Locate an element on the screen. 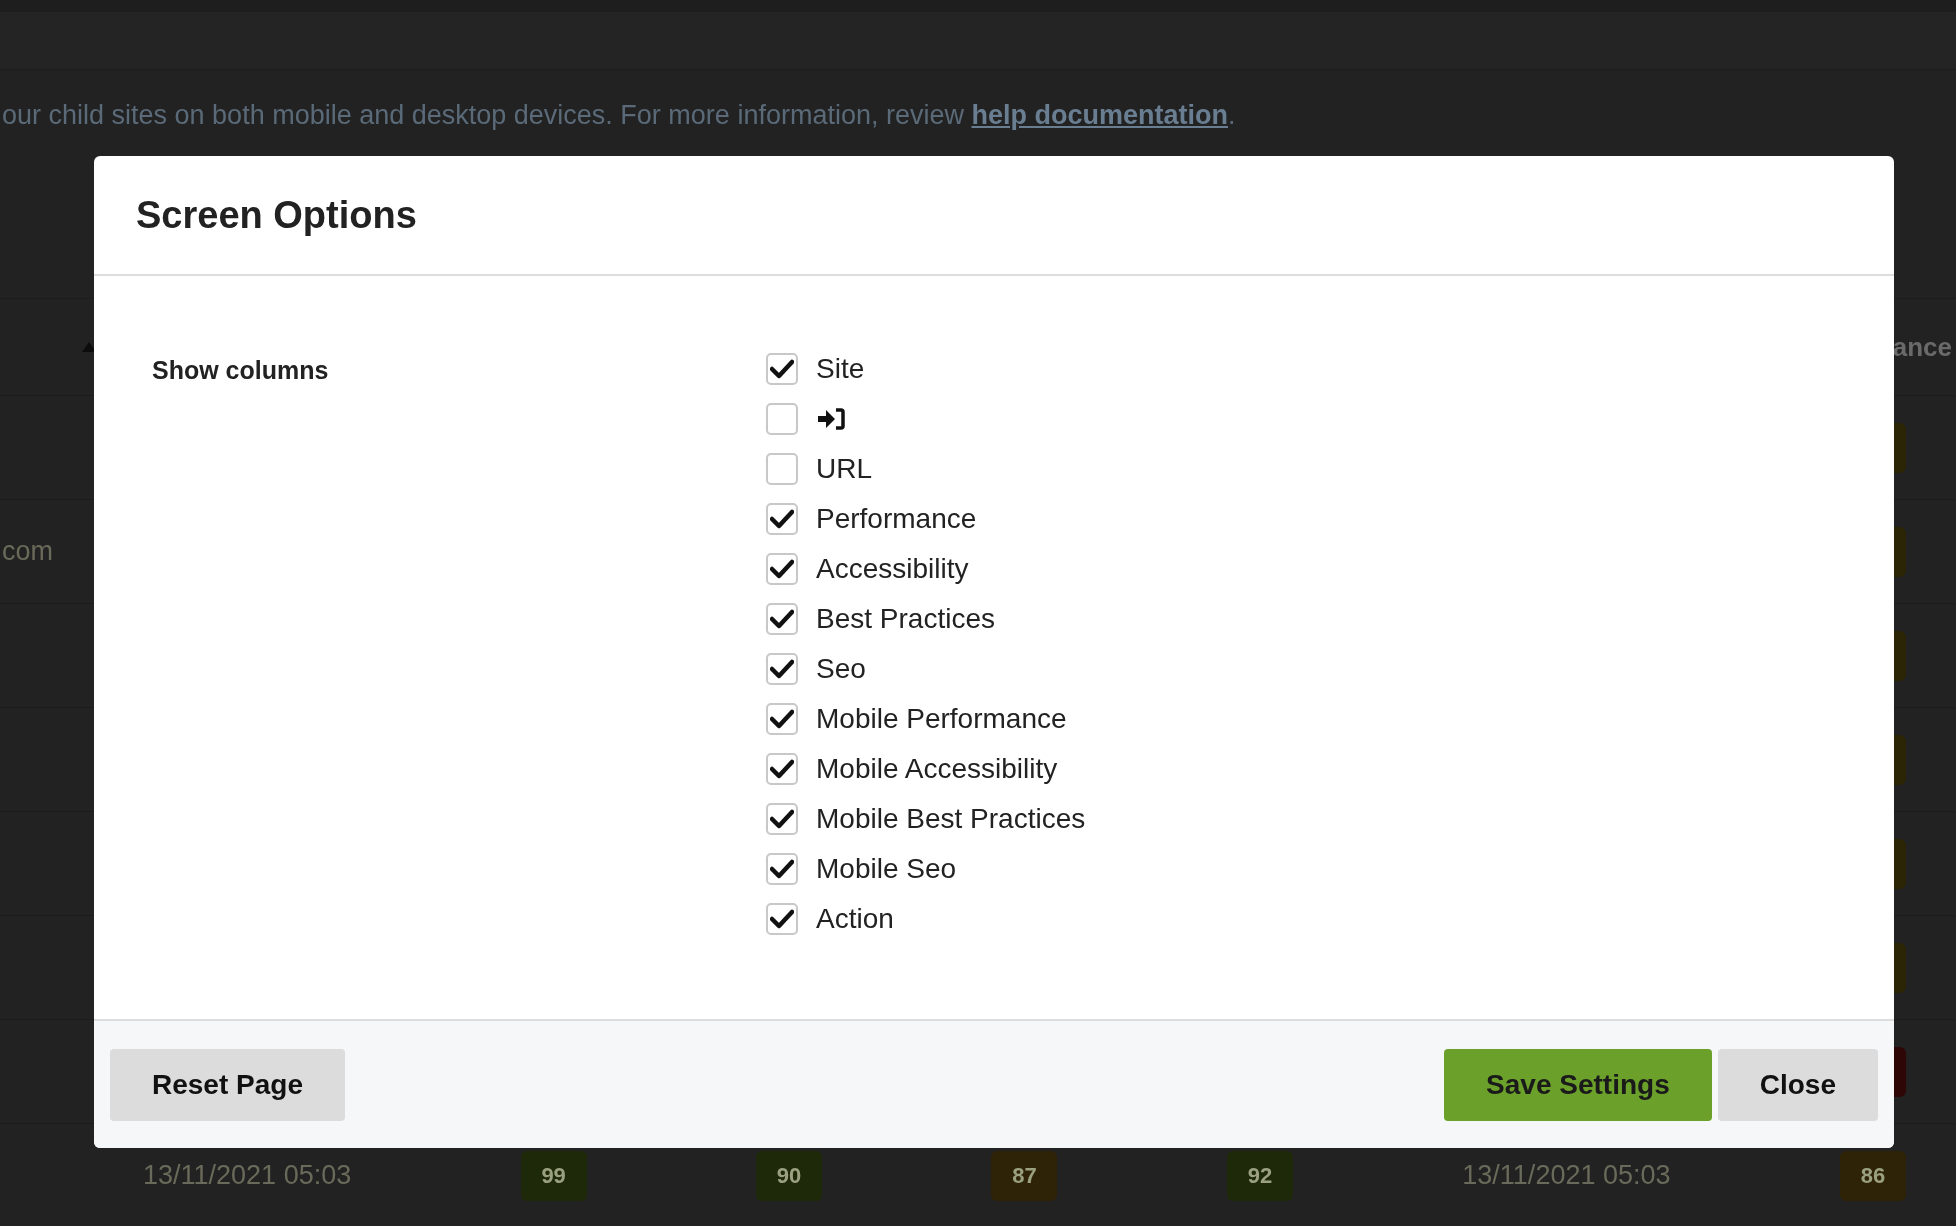 This screenshot has width=1956, height=1226. save-settings-button: Save Settings is located at coordinates (1578, 1084).